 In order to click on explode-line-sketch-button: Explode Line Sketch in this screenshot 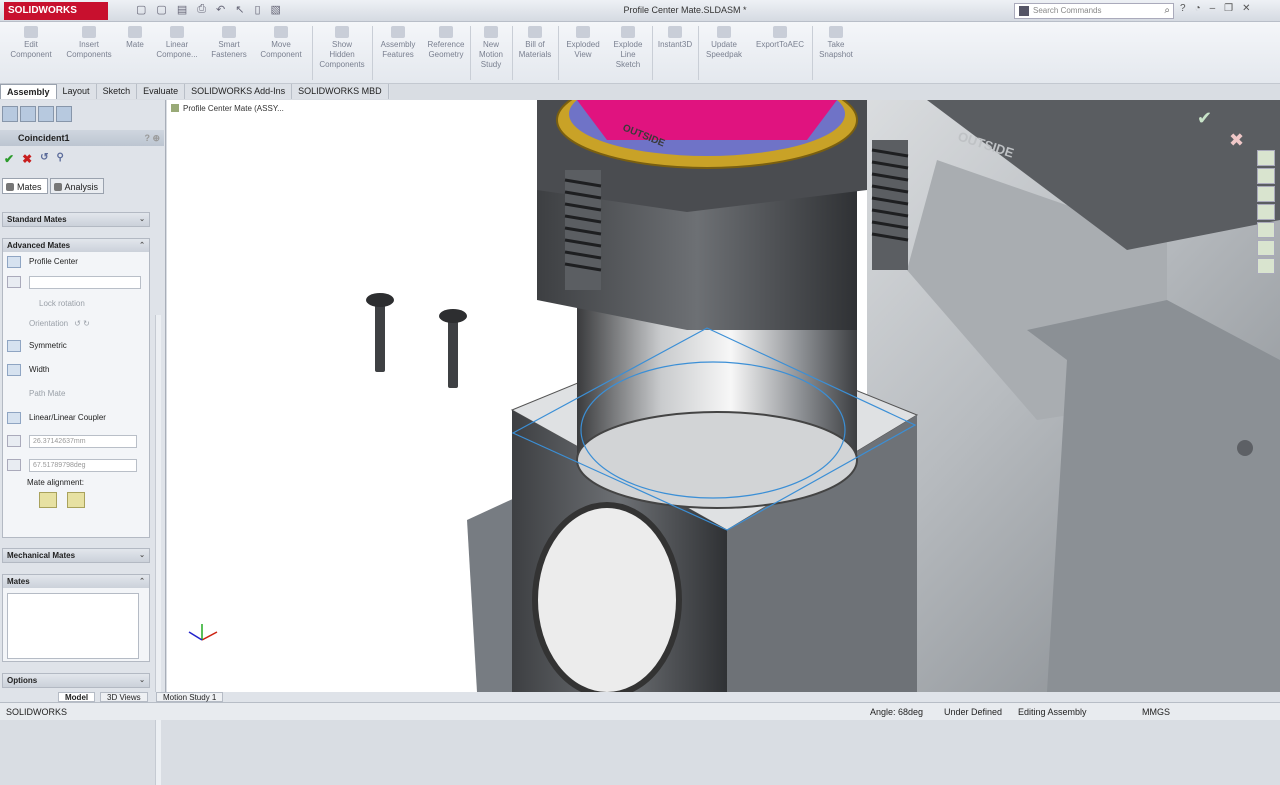, I will do `click(628, 48)`.